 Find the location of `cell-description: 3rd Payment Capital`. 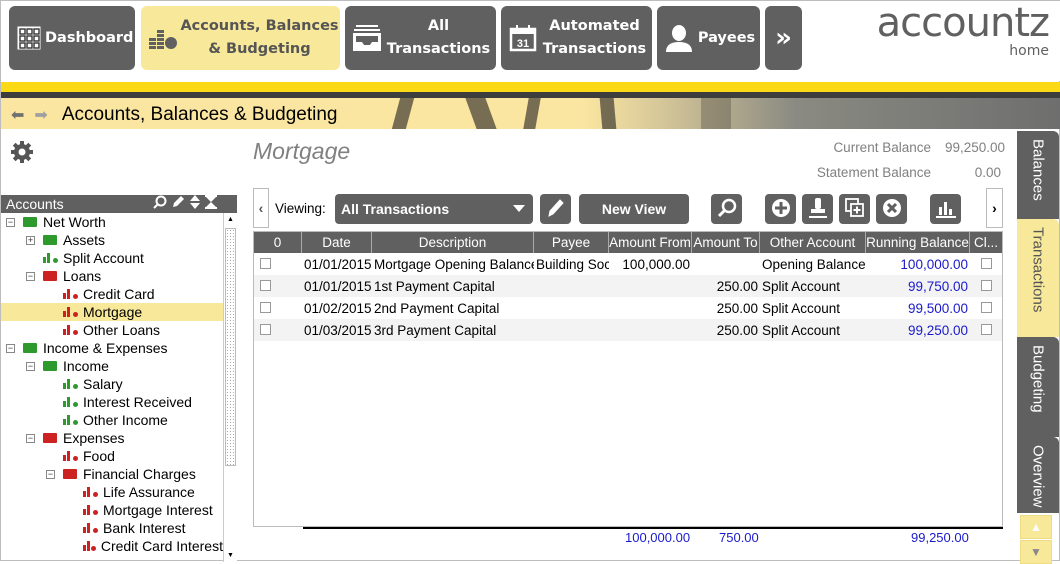

cell-description: 3rd Payment Capital is located at coordinates (453, 330).